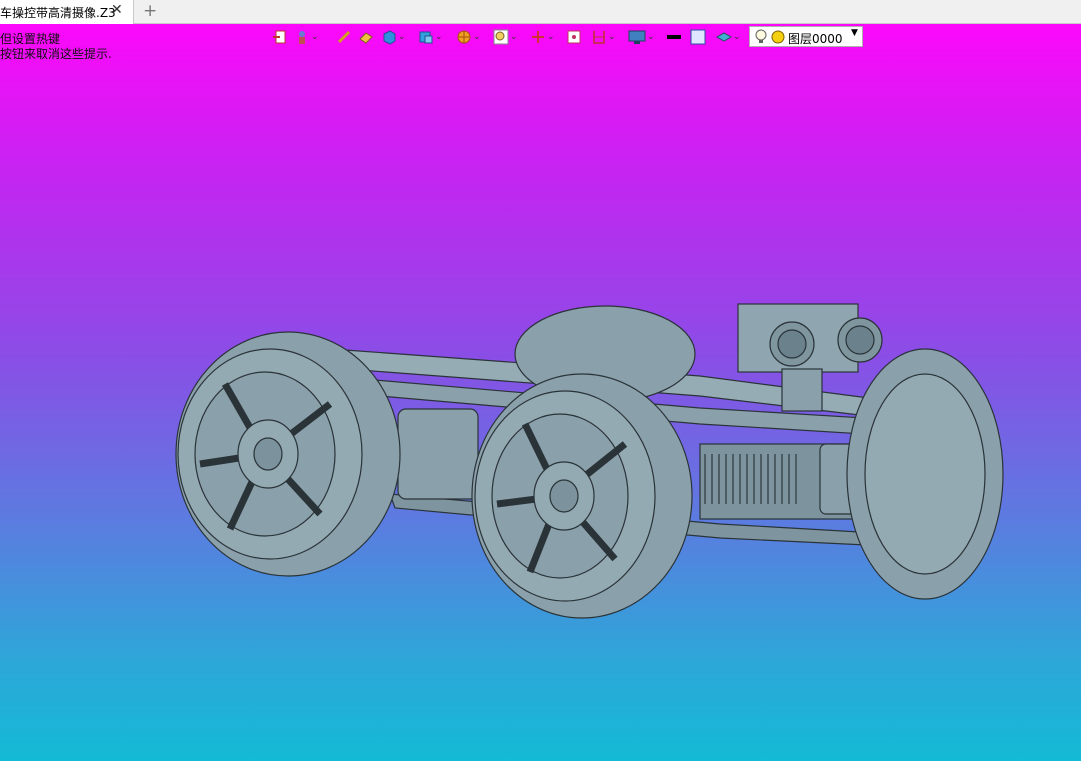 The width and height of the screenshot is (1081, 765). Describe the element at coordinates (468, 37) in the screenshot. I see `render-mode-icon: ⌄` at that location.